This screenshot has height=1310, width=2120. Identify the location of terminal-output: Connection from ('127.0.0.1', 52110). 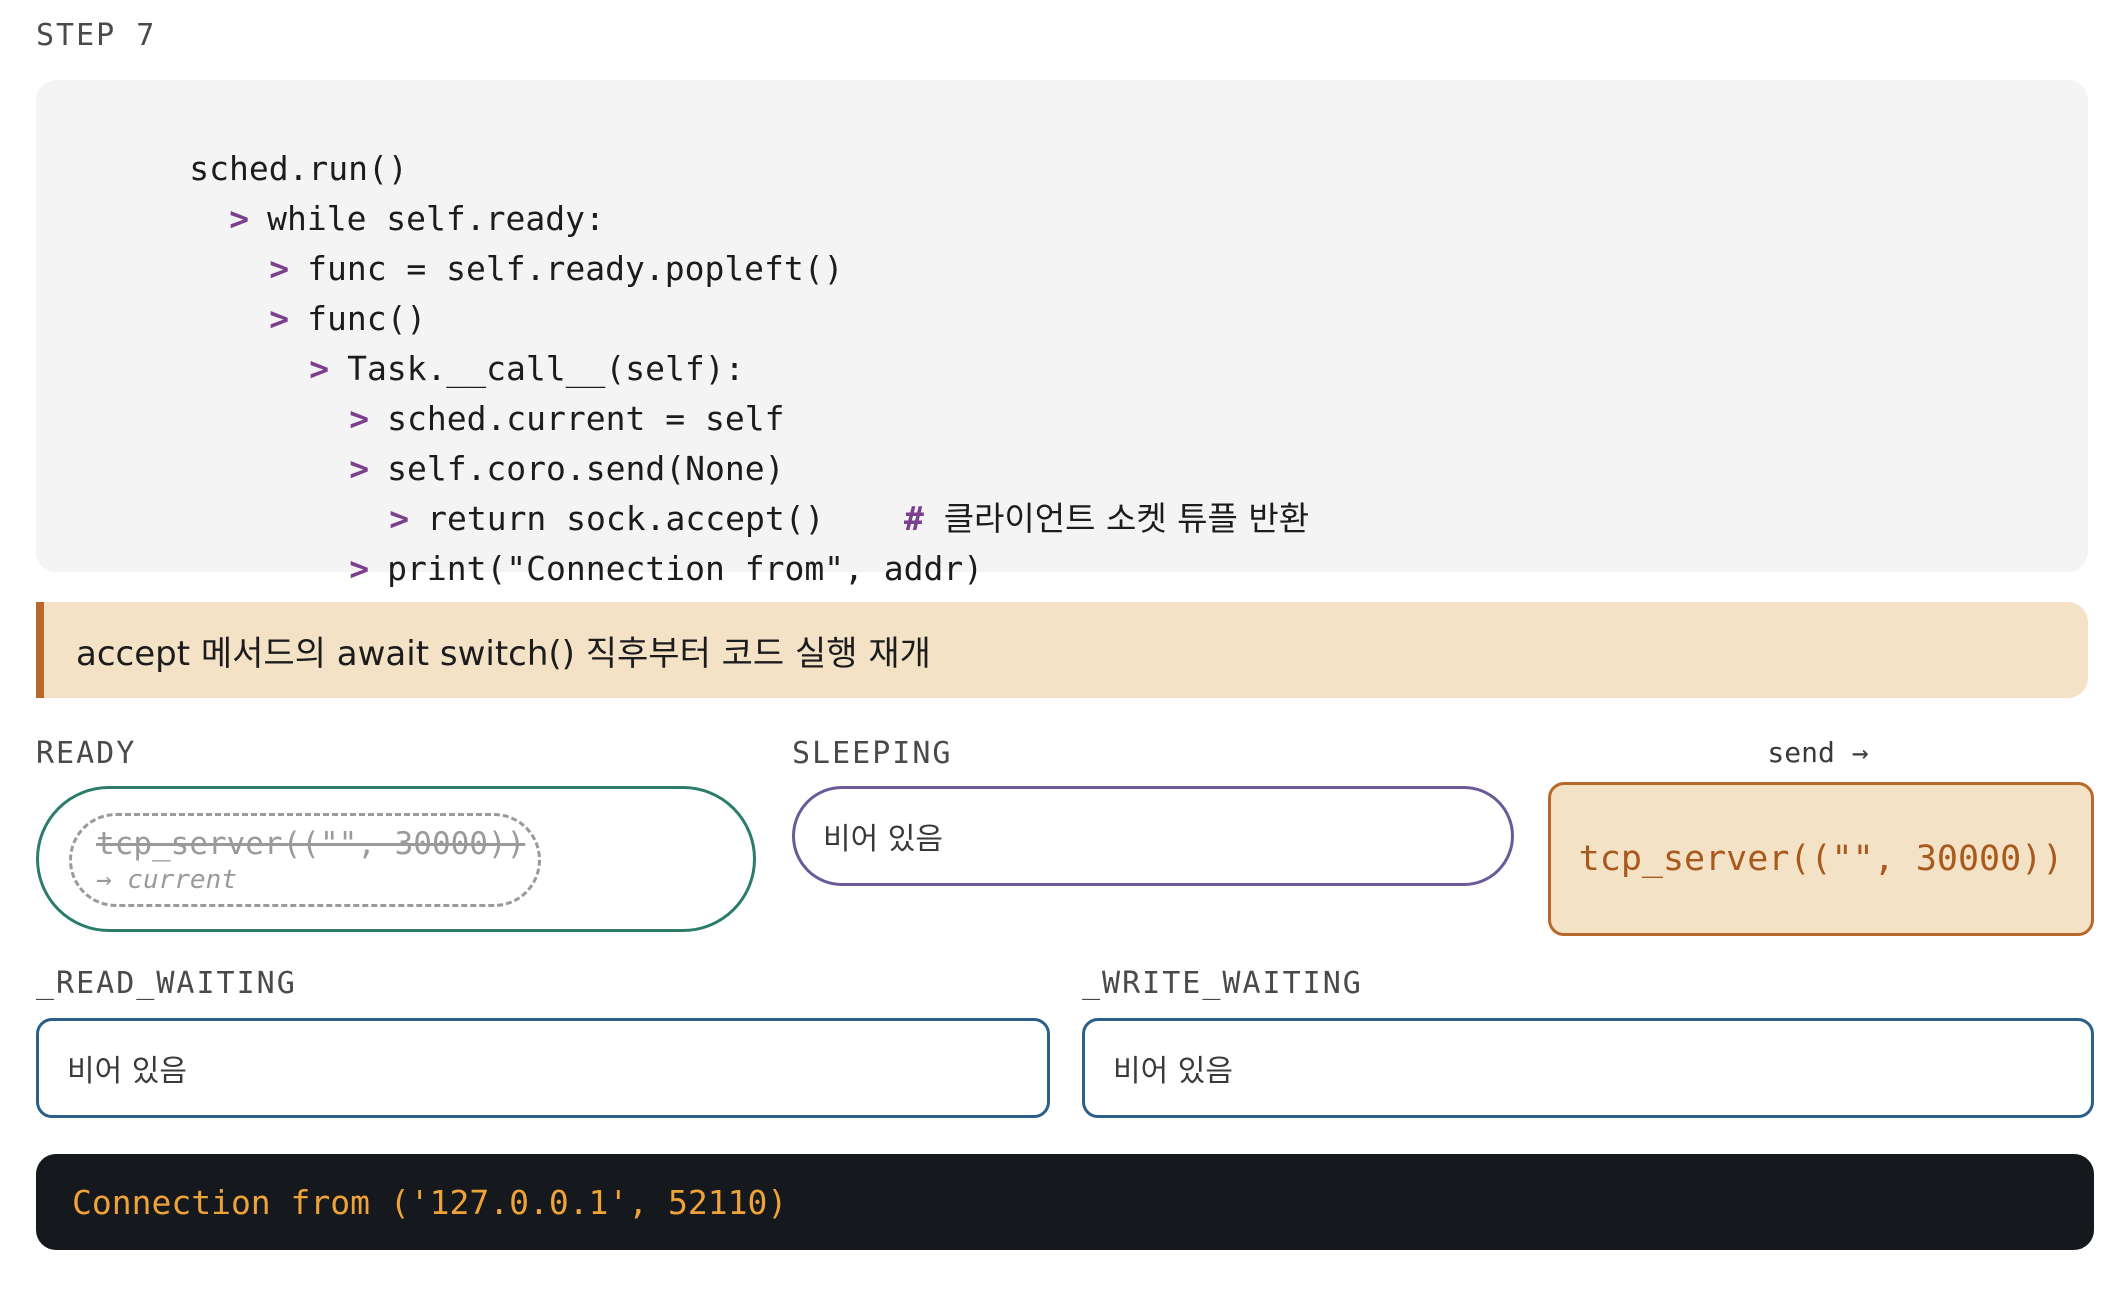
(1065, 1202).